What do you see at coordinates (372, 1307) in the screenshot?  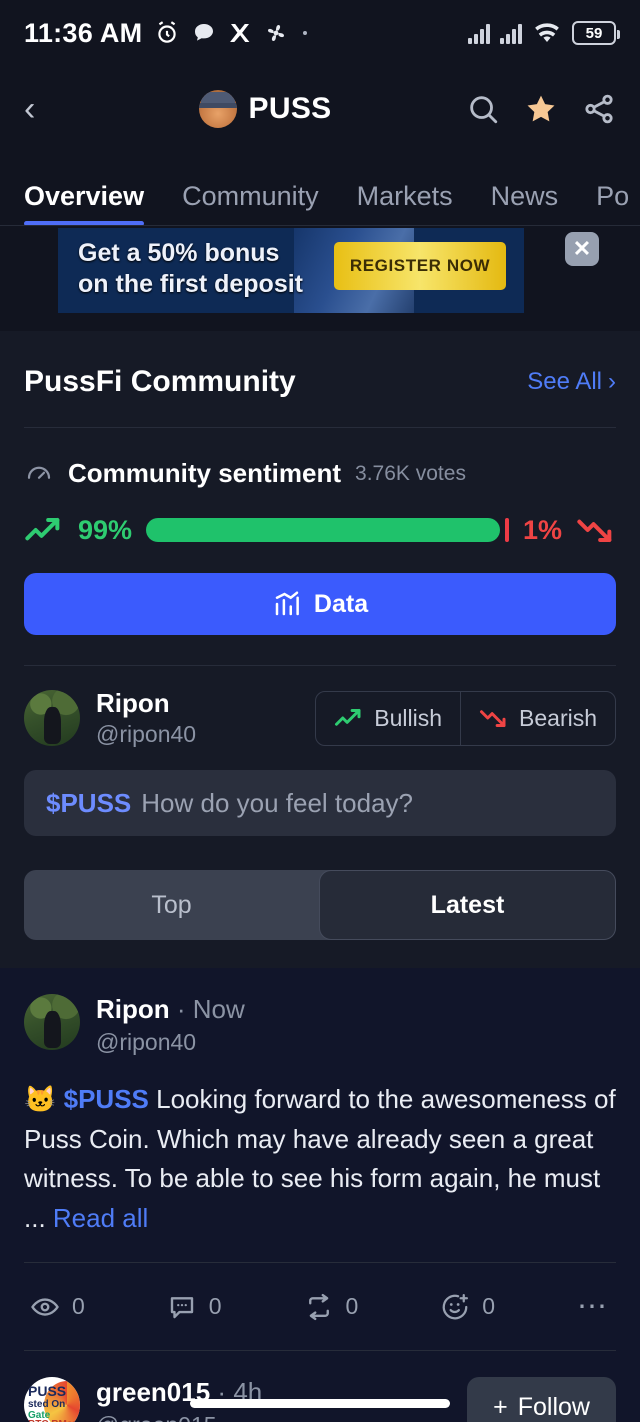 I see `repost-action: 0` at bounding box center [372, 1307].